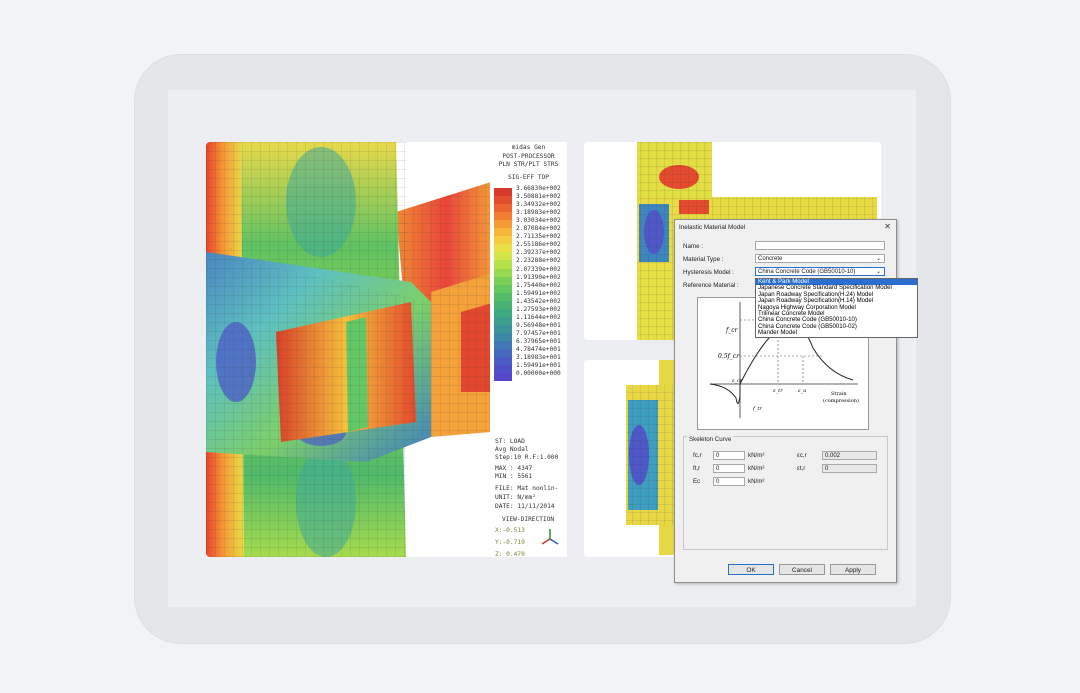  Describe the element at coordinates (697, 468) in the screenshot. I see `ftr-label: ft,r` at that location.